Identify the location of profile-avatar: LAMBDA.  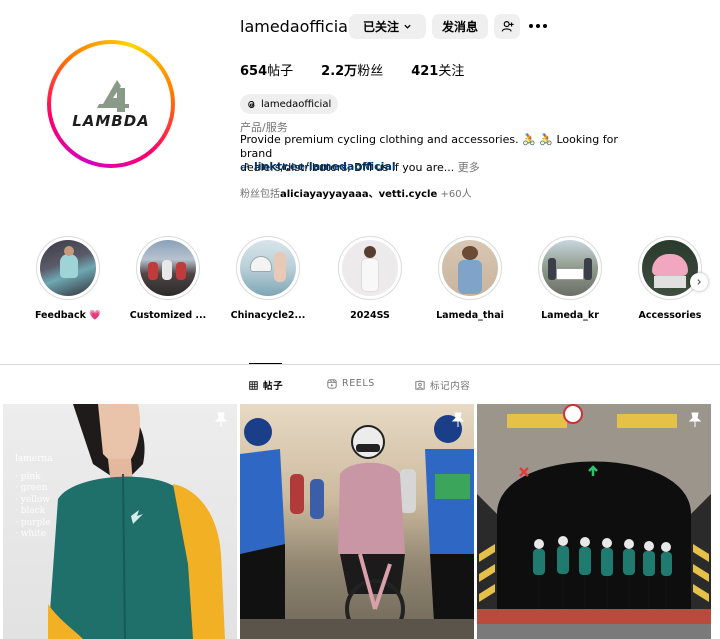
(111, 104).